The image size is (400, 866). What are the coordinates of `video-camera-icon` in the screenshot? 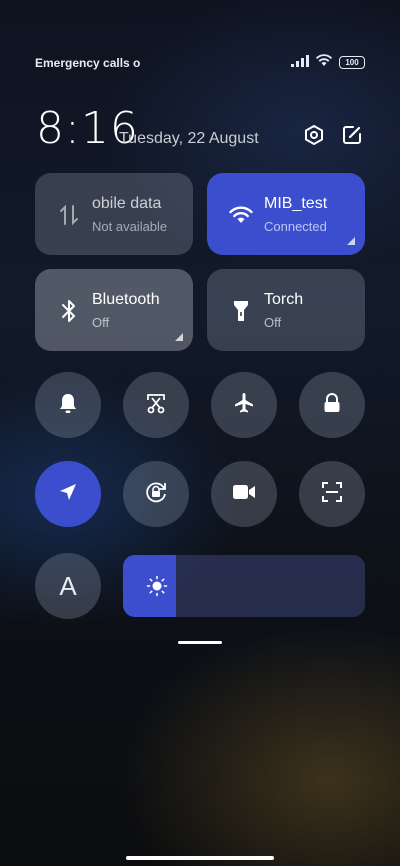 It's located at (244, 494).